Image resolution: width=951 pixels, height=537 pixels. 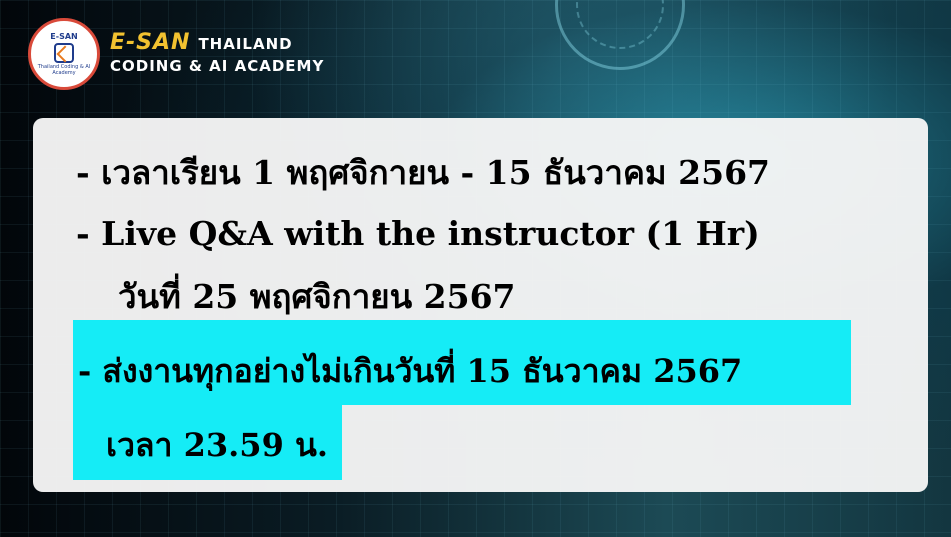 What do you see at coordinates (64, 36) in the screenshot?
I see `badge-top-text: E-SAN` at bounding box center [64, 36].